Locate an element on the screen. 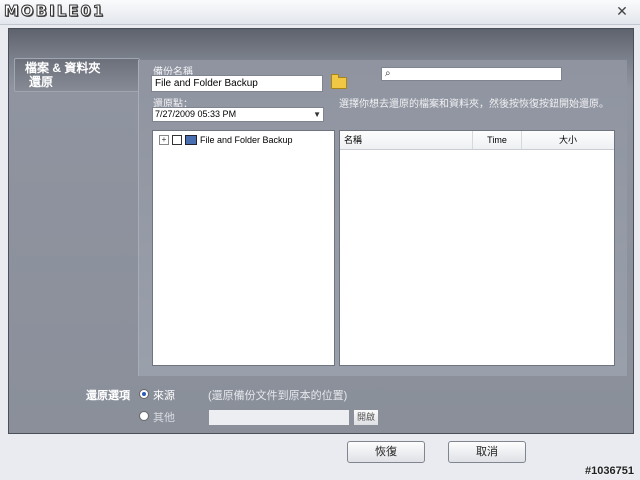  other-path-input is located at coordinates (279, 417).